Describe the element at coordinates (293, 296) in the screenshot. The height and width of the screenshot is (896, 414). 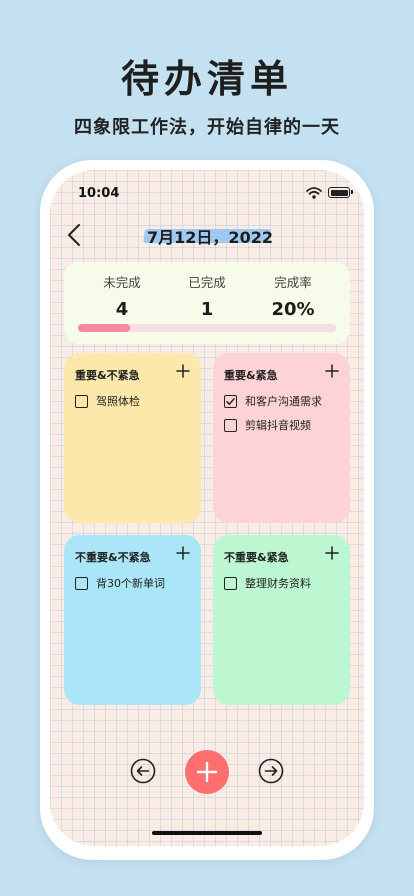
I see `stat-rate: 完成率 20%` at that location.